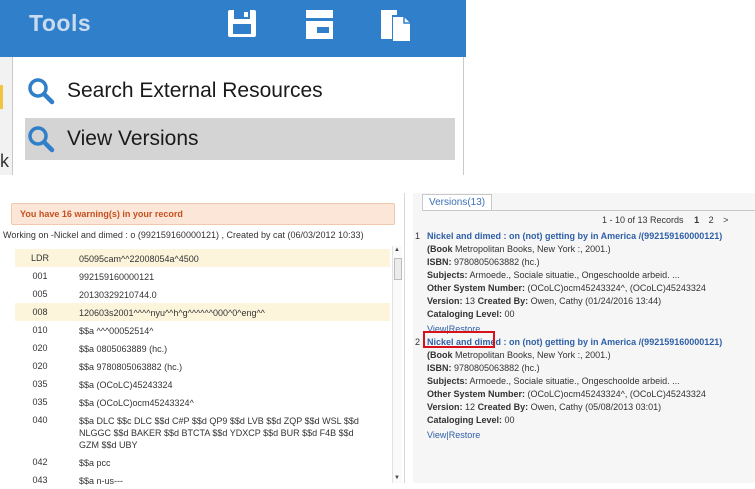 This screenshot has width=755, height=489. Describe the element at coordinates (398, 269) in the screenshot. I see `scrollbar-thumb` at that location.